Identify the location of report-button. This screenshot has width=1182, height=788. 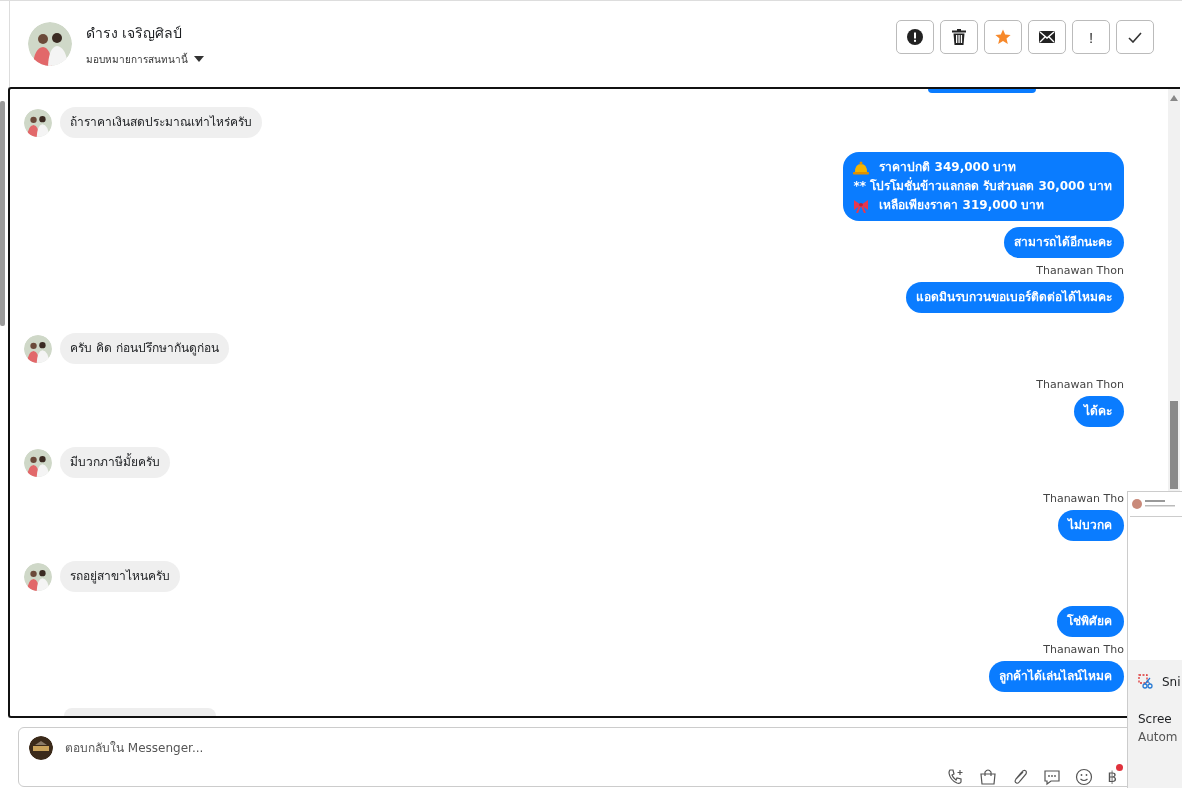
(915, 37).